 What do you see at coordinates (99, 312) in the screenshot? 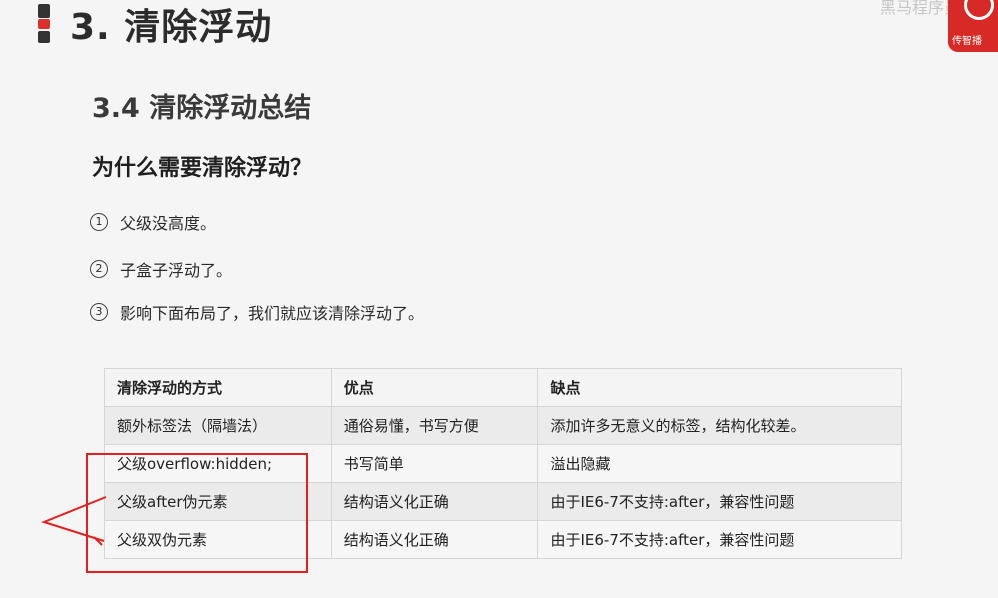
I see `circled-number-3: 3` at bounding box center [99, 312].